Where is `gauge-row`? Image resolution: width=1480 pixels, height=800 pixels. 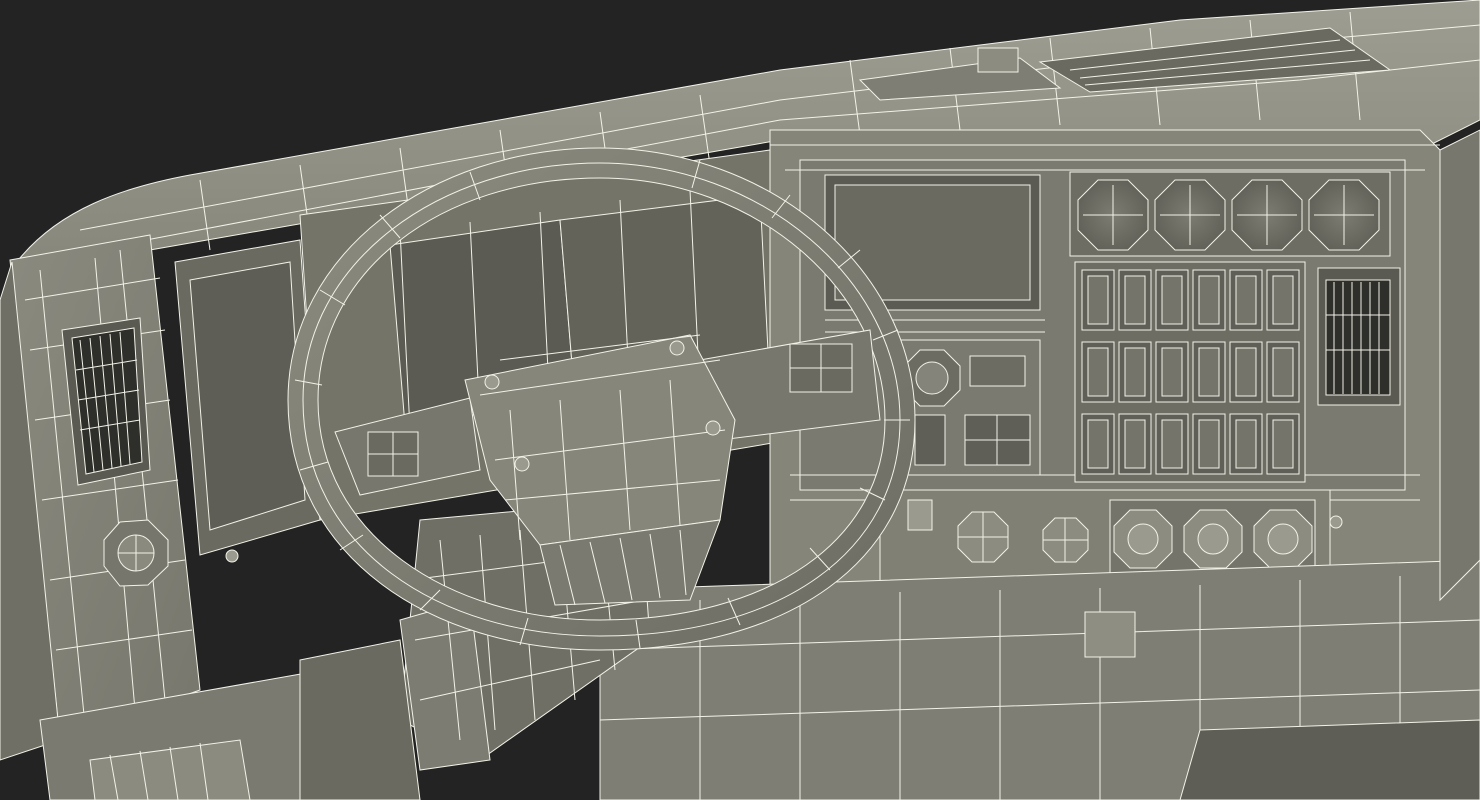
gauge-row is located at coordinates (1230, 214).